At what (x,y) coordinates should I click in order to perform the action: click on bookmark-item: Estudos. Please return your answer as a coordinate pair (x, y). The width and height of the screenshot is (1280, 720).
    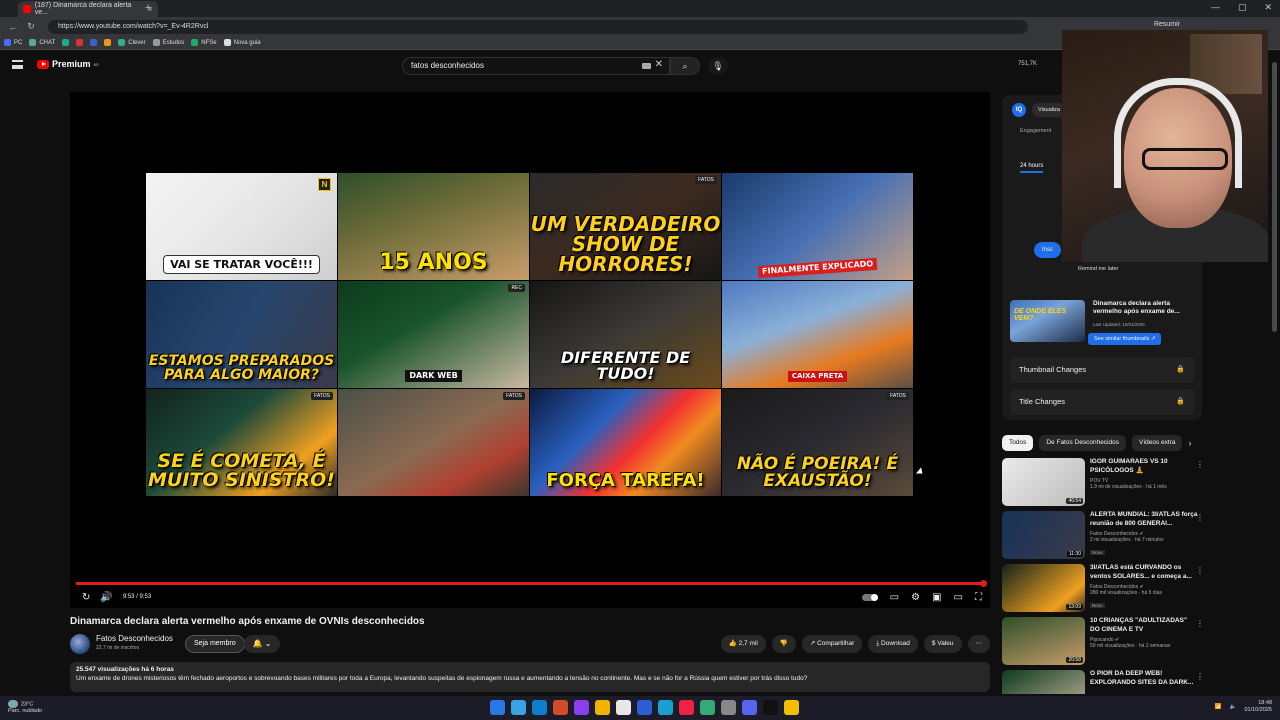
    Looking at the image, I should click on (168, 42).